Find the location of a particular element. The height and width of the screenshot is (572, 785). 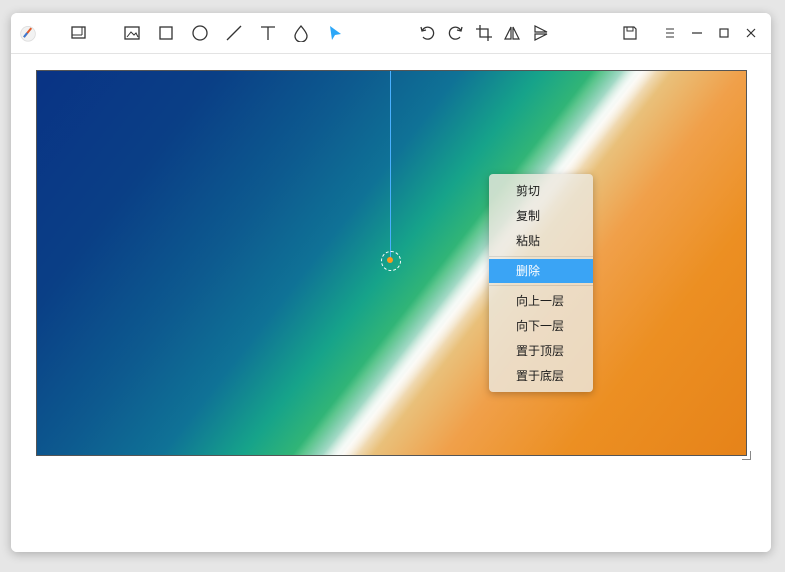

toolbar is located at coordinates (391, 33).